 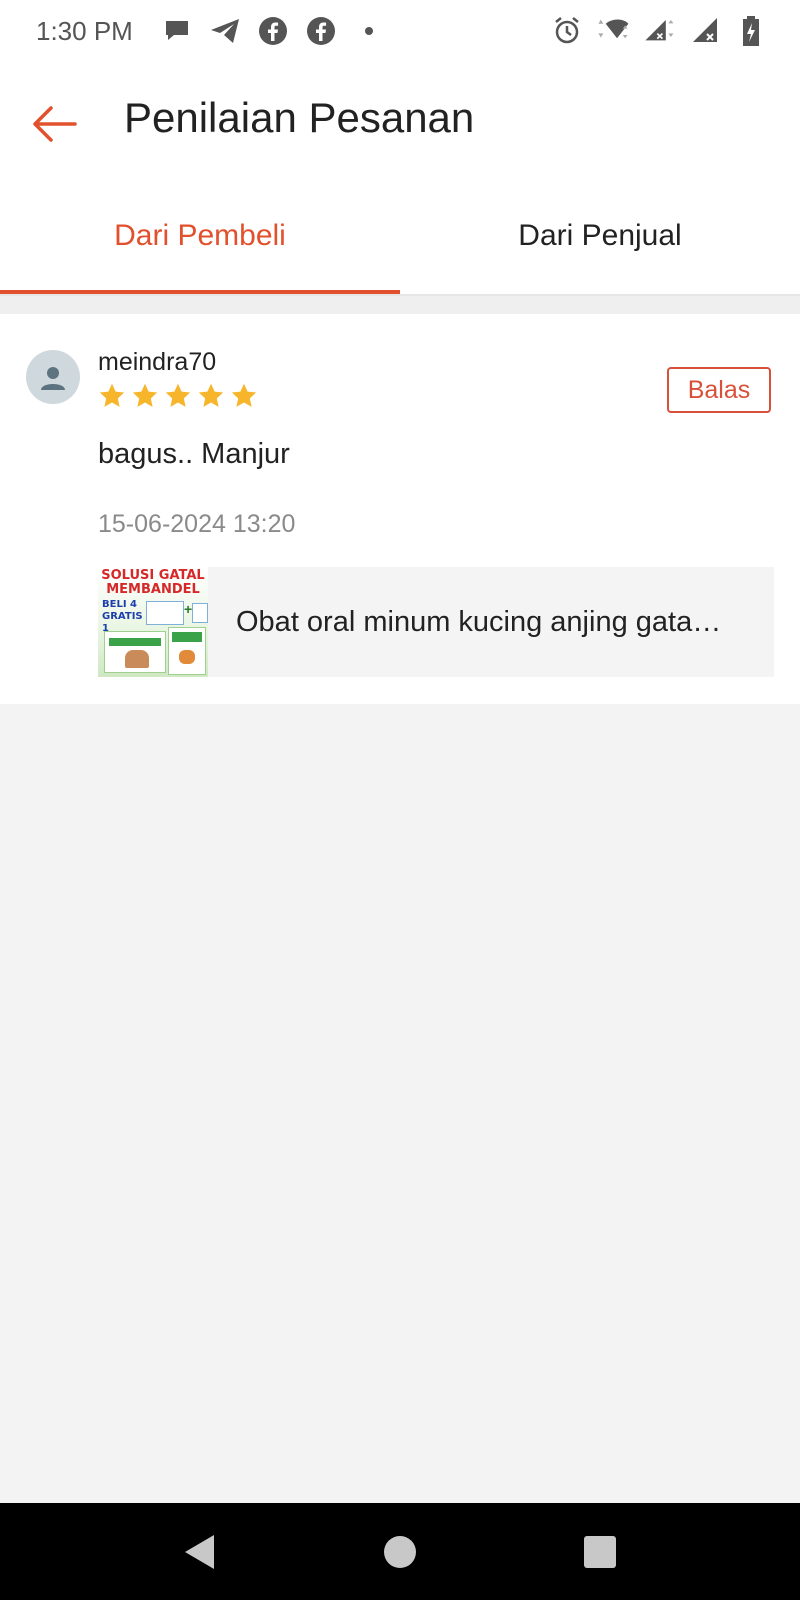 What do you see at coordinates (400, 32) in the screenshot?
I see `status-bar: 1:30 PM` at bounding box center [400, 32].